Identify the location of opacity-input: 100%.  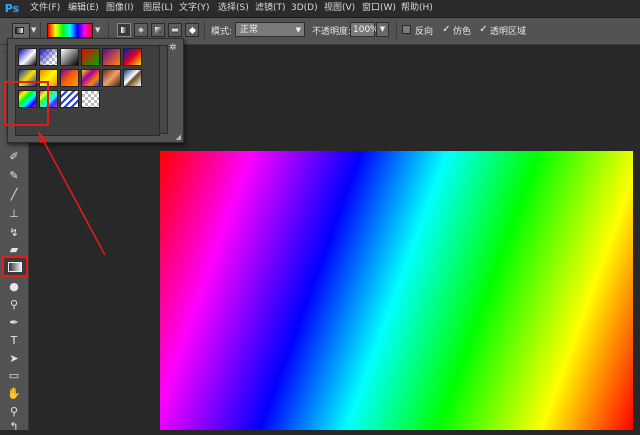
(364, 29).